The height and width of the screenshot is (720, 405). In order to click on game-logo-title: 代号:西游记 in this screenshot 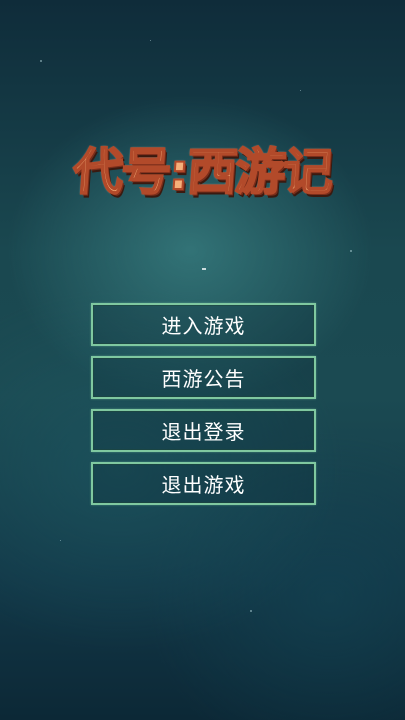, I will do `click(202, 172)`.